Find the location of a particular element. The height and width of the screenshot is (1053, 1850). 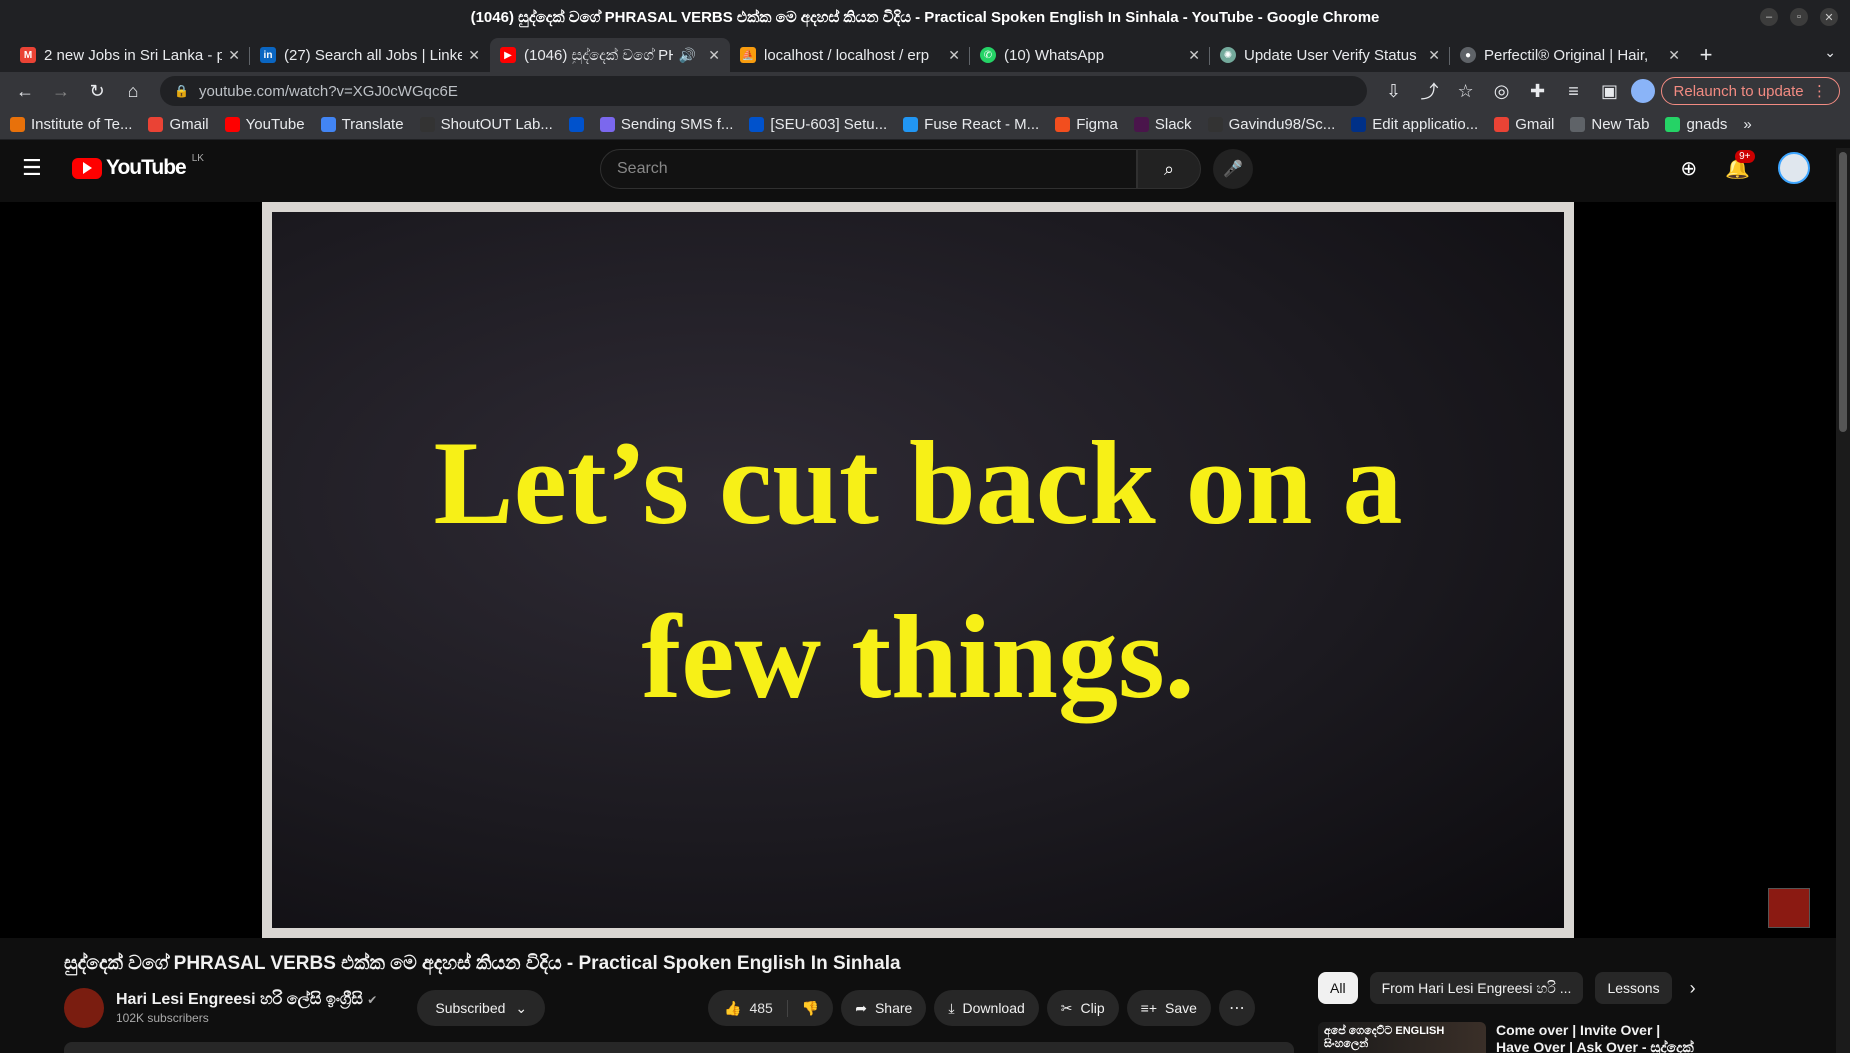

country-code: LK is located at coordinates (197, 158).